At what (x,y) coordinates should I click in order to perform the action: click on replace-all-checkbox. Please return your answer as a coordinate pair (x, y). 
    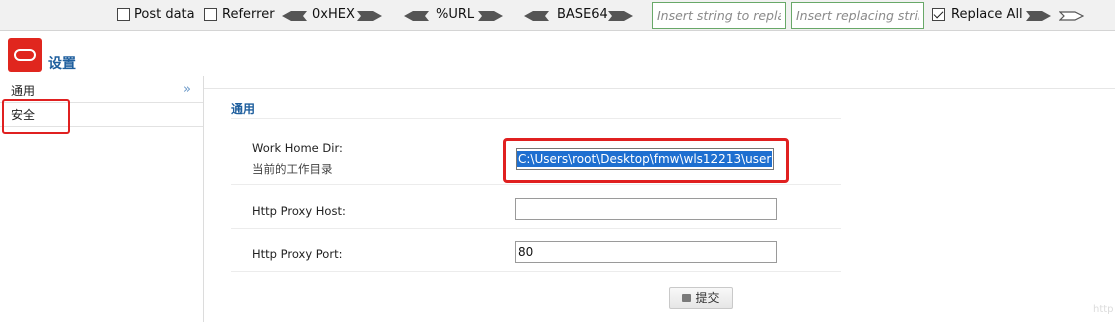
    Looking at the image, I should click on (938, 14).